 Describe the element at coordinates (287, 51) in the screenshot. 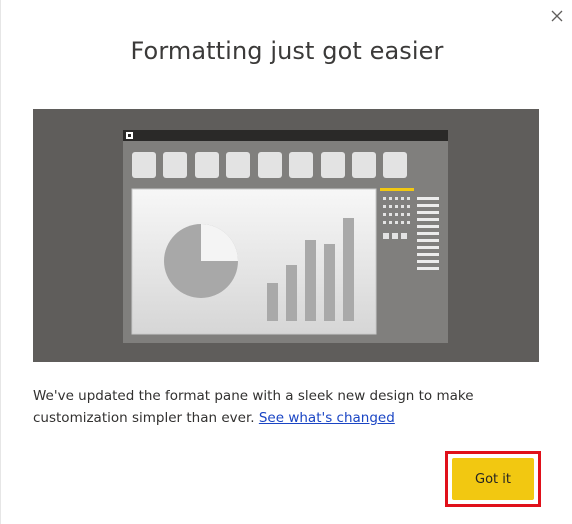

I see `dialog-title: Formatting just got easier` at that location.